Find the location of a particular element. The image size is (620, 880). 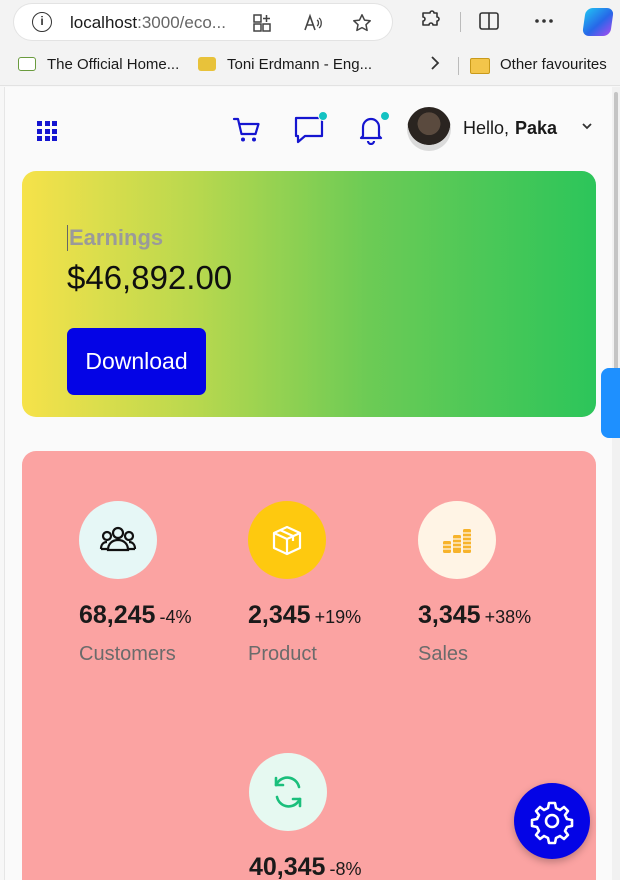

stat-sales-value: 3,345 +38% is located at coordinates (475, 615).